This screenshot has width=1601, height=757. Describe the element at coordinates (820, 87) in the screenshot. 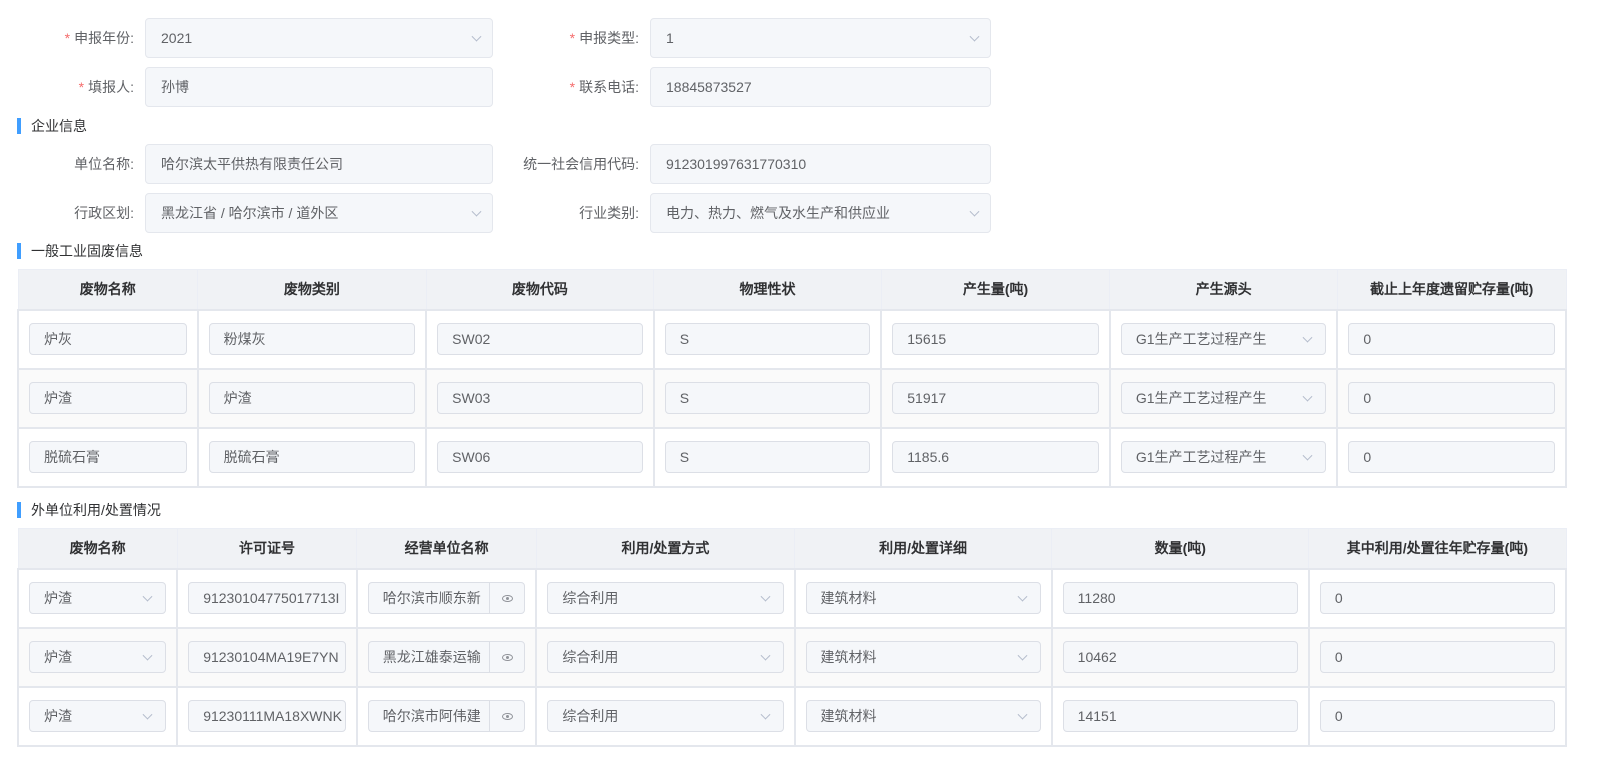

I see `phone-input: 18845873527` at that location.